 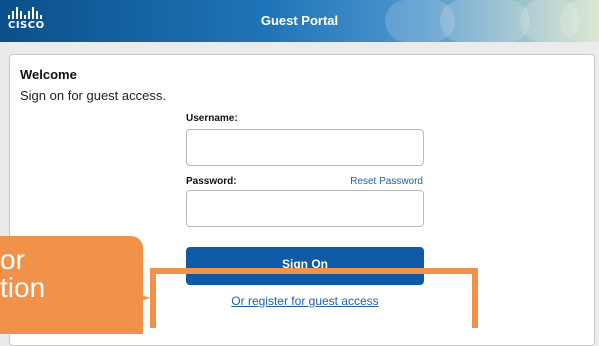 What do you see at coordinates (314, 298) in the screenshot?
I see `highlight-box` at bounding box center [314, 298].